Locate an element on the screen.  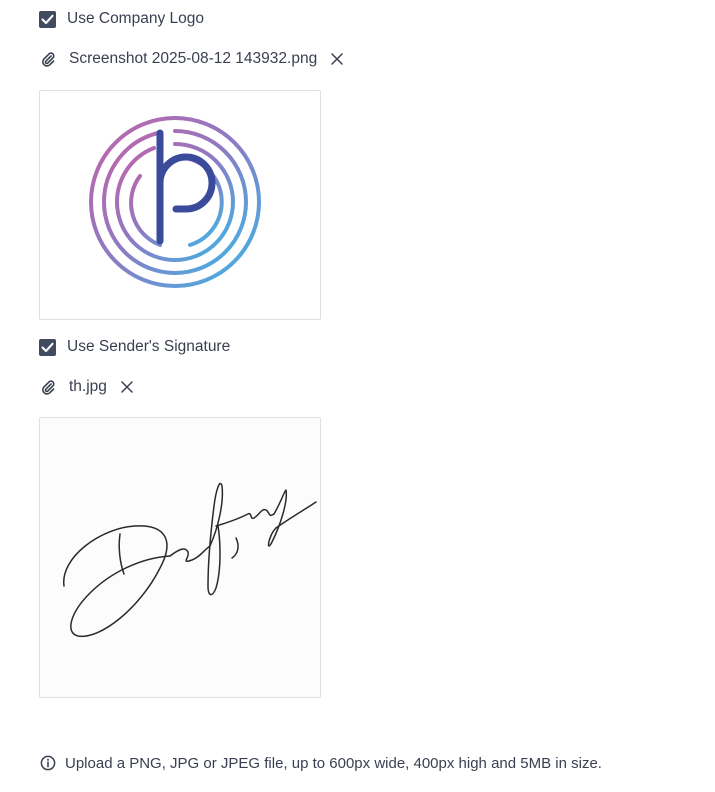
use-sender-signature-checkbox is located at coordinates (47, 347).